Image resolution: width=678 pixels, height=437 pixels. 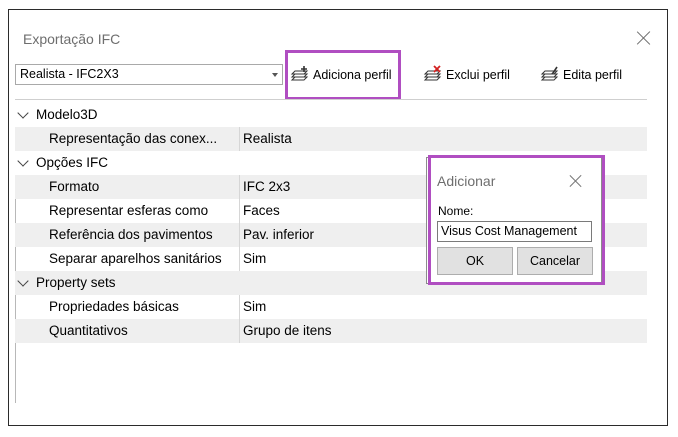 I want to click on toolbar-divider, so click(x=331, y=99).